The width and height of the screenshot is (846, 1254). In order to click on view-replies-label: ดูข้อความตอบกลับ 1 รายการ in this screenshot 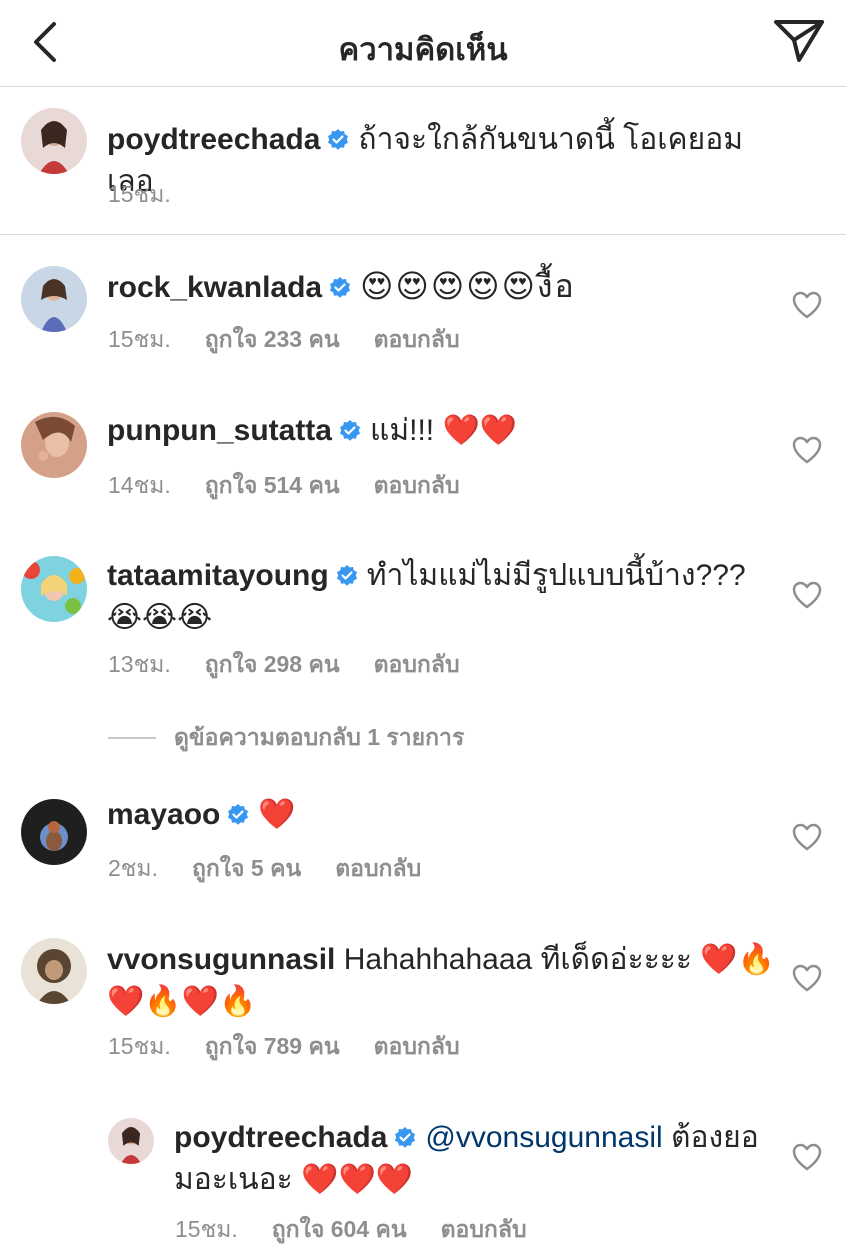, I will do `click(319, 737)`.